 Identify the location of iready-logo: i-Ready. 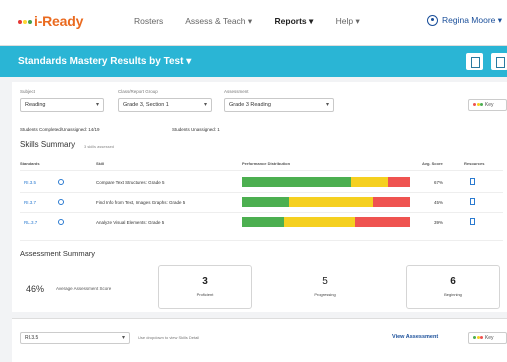
(50, 21).